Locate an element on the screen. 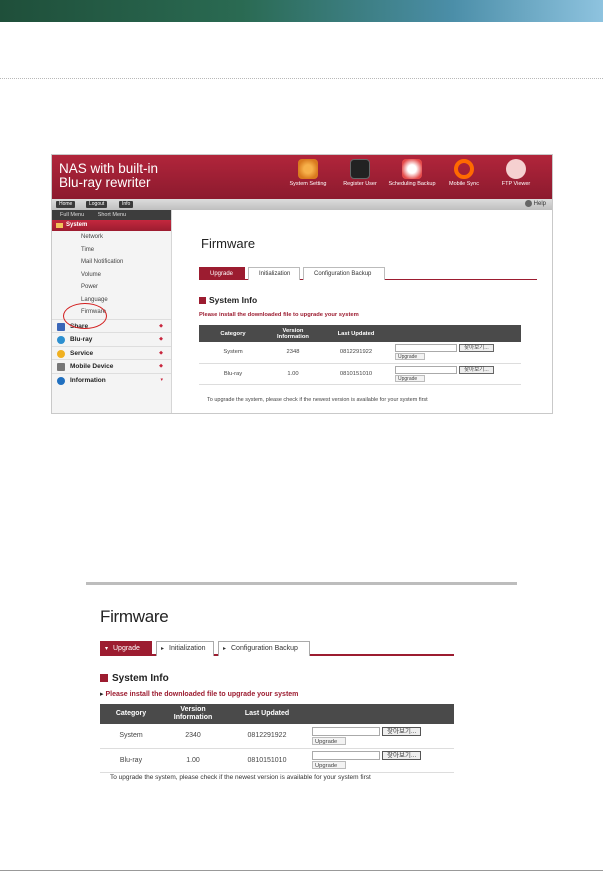 The height and width of the screenshot is (877, 603). mobile-sync-shortcut: Mobile Sync is located at coordinates (464, 173).